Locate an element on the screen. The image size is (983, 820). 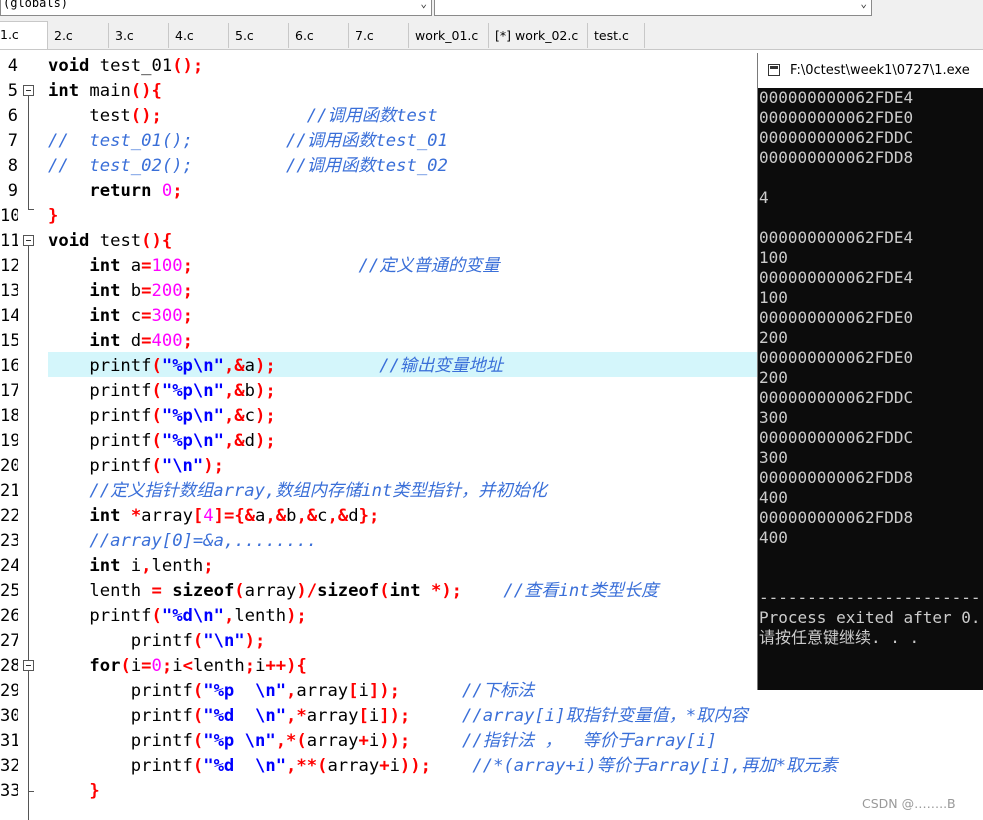
code-token: ]); is located at coordinates (395, 716).